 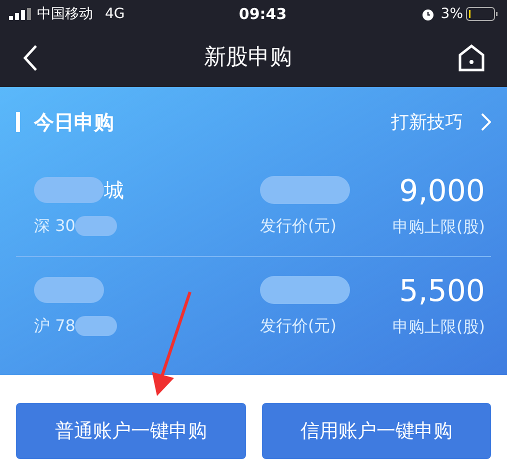 What do you see at coordinates (427, 14) in the screenshot?
I see `alarm-icon` at bounding box center [427, 14].